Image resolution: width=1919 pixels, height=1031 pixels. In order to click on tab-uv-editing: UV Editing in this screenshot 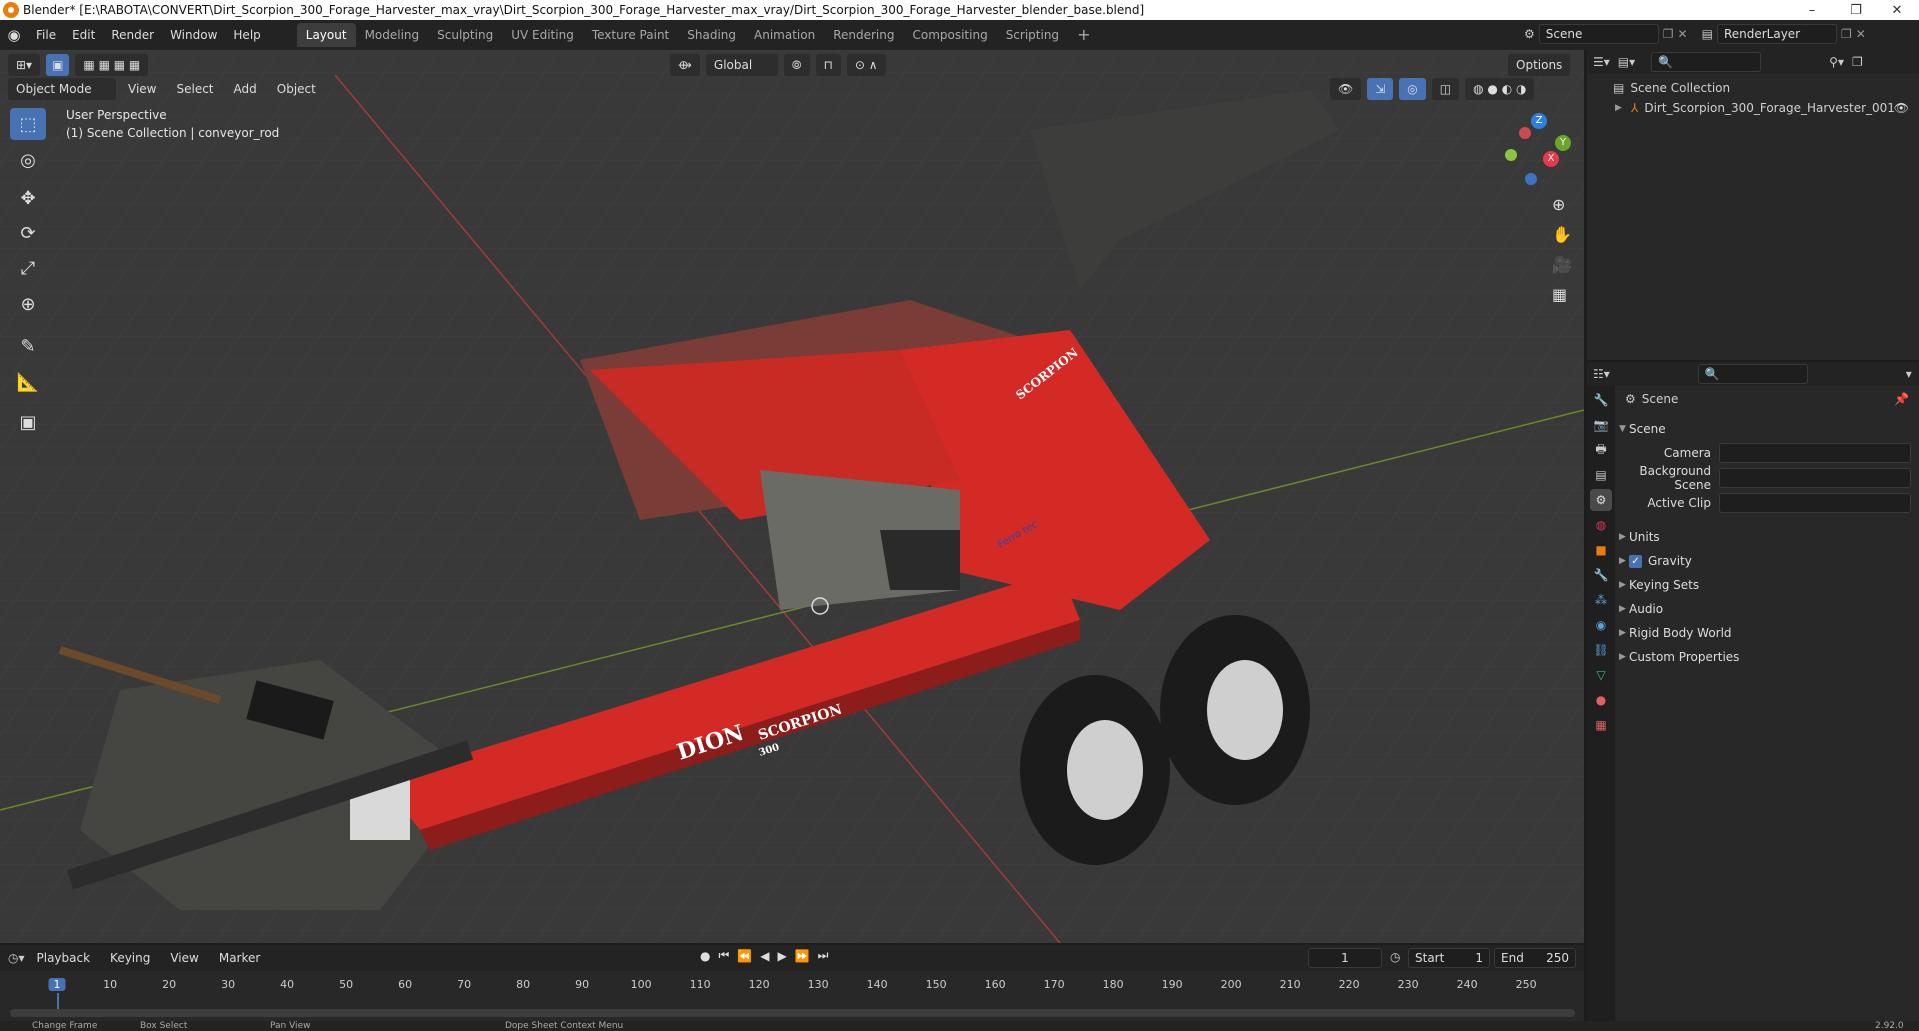, I will do `click(542, 35)`.